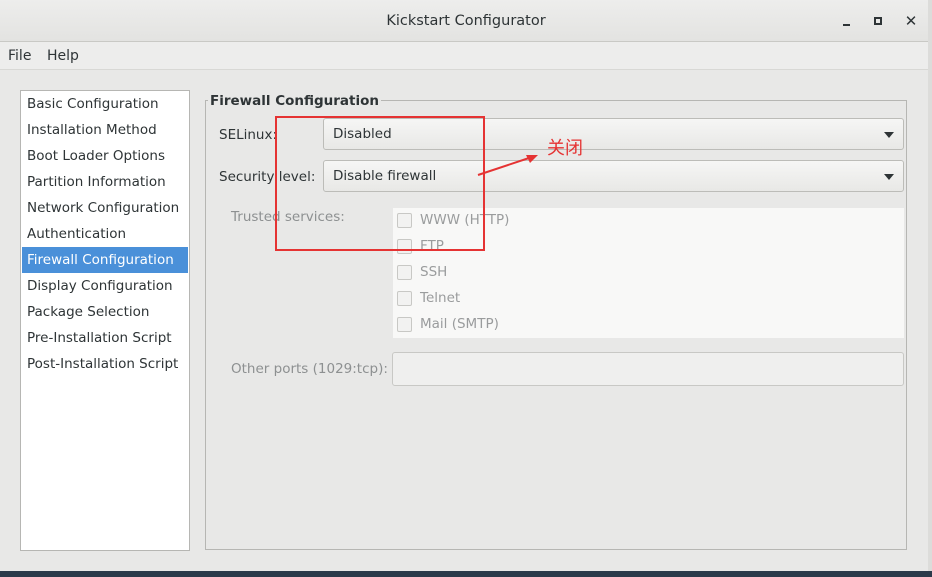 The height and width of the screenshot is (577, 932). Describe the element at coordinates (362, 134) in the screenshot. I see `selinux-value: Disabled` at that location.